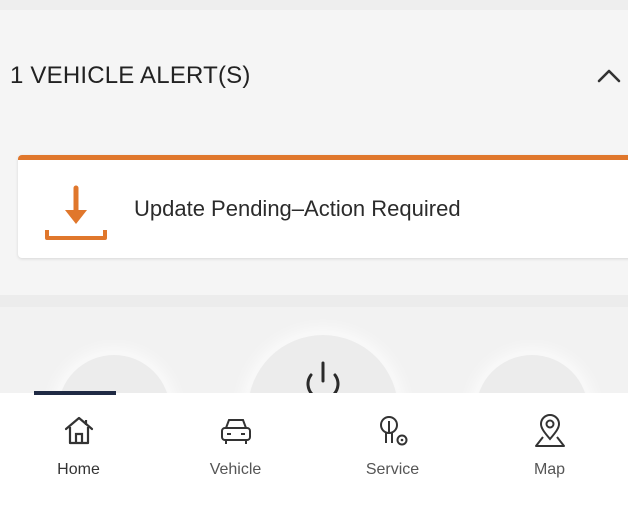 The width and height of the screenshot is (628, 513). I want to click on tab-service: Service, so click(392, 453).